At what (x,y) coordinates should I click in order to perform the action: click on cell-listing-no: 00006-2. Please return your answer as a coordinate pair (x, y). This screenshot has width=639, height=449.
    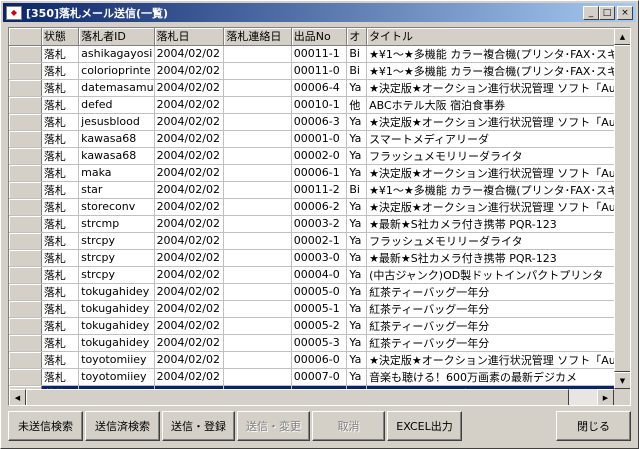
    Looking at the image, I should click on (319, 207).